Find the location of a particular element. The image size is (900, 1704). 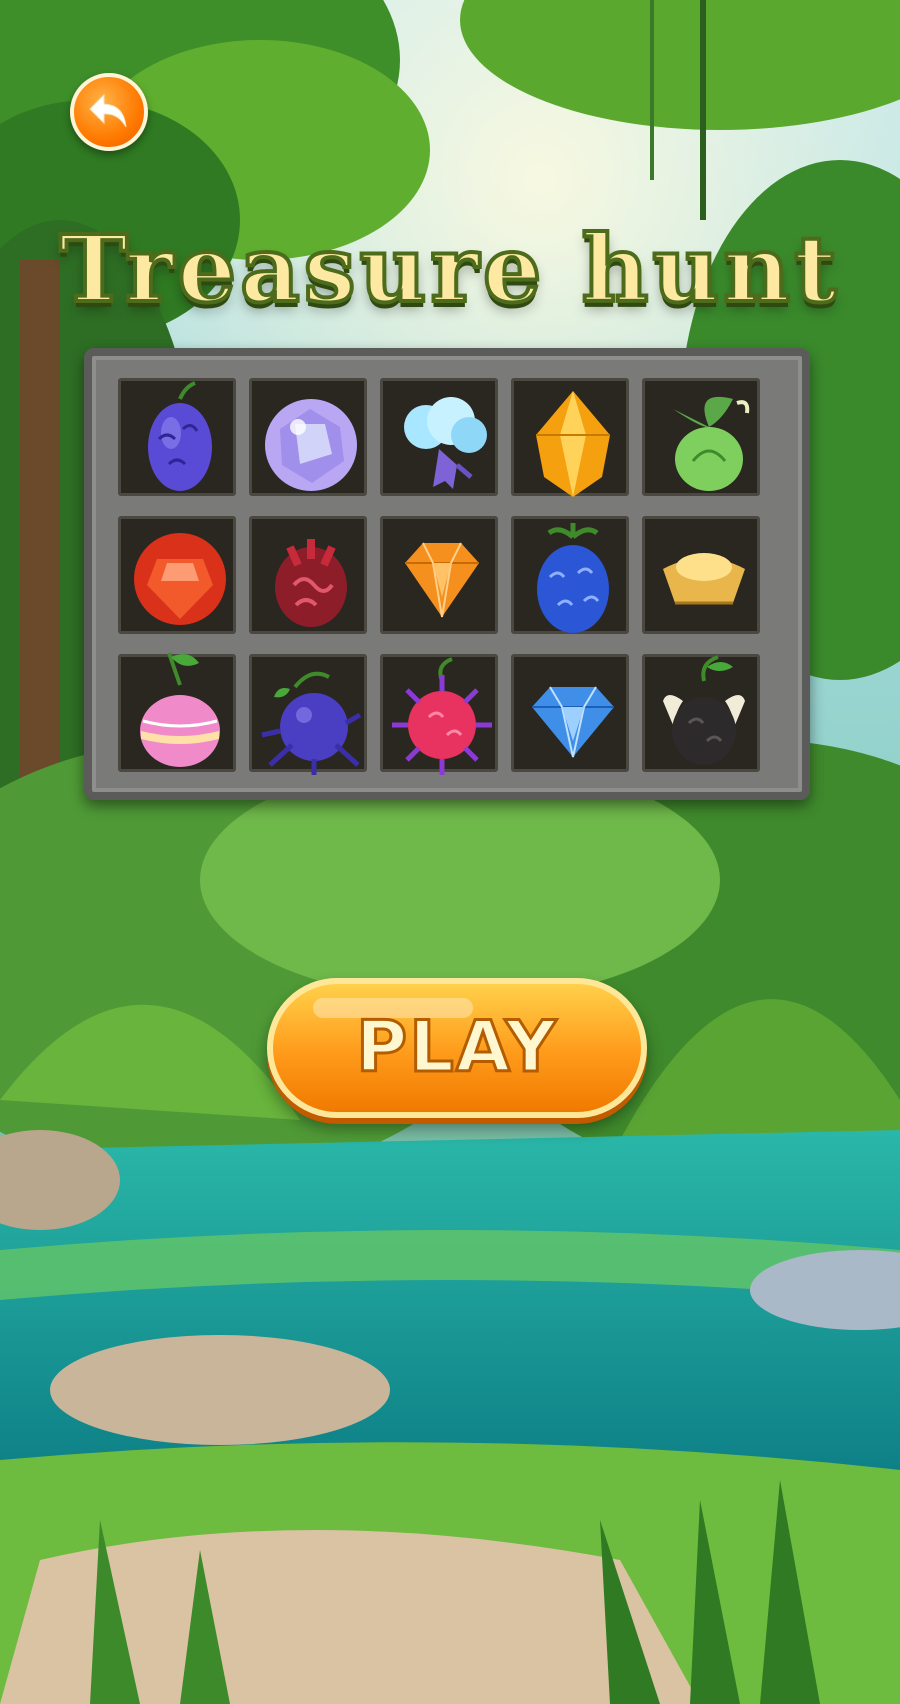

play-button-label: PLAY is located at coordinates (456, 1047).